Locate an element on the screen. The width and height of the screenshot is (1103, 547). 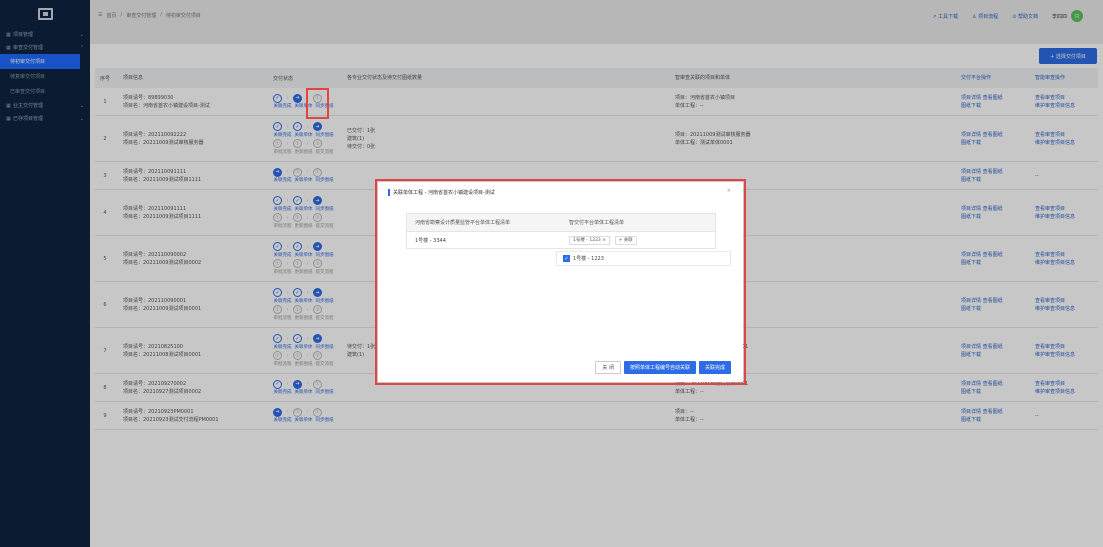
associate-button: + 关联 is located at coordinates (625, 240).